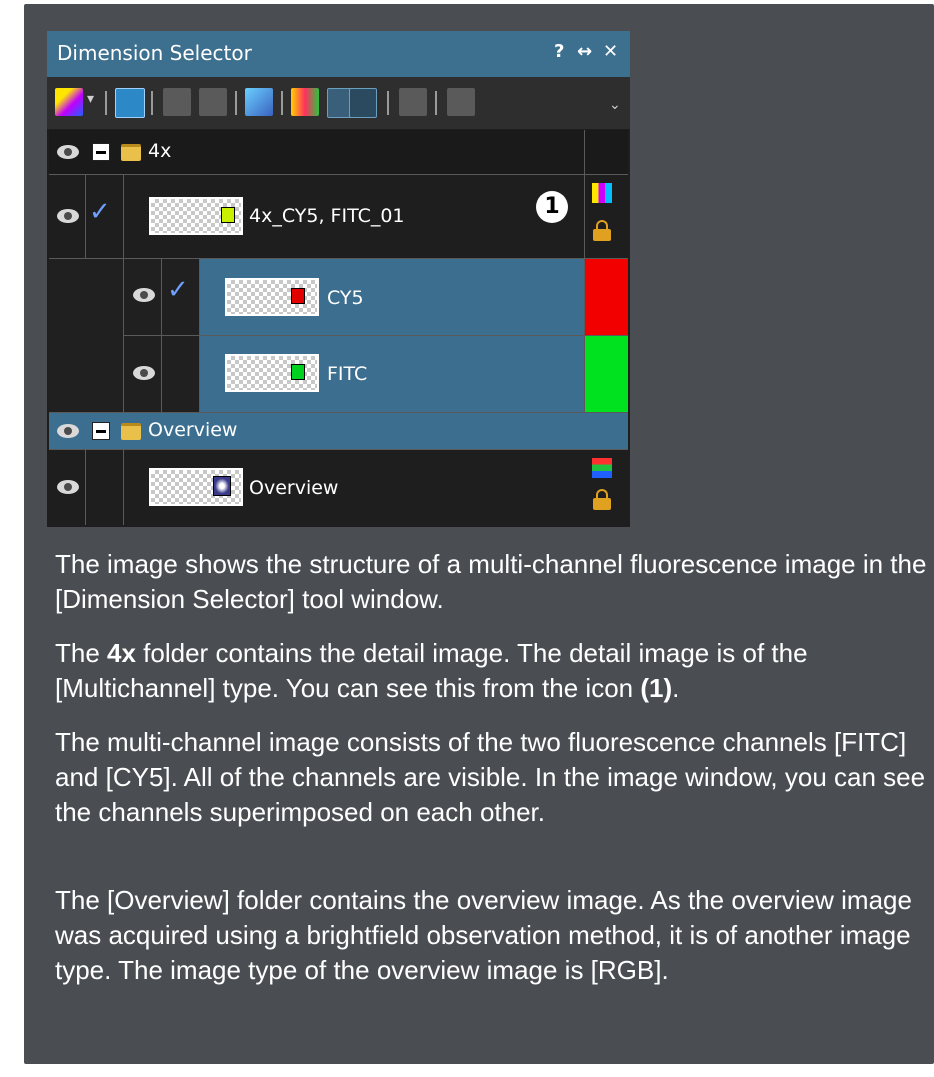 This screenshot has height=1077, width=934. What do you see at coordinates (552, 207) in the screenshot?
I see `callout-badge: 1` at bounding box center [552, 207].